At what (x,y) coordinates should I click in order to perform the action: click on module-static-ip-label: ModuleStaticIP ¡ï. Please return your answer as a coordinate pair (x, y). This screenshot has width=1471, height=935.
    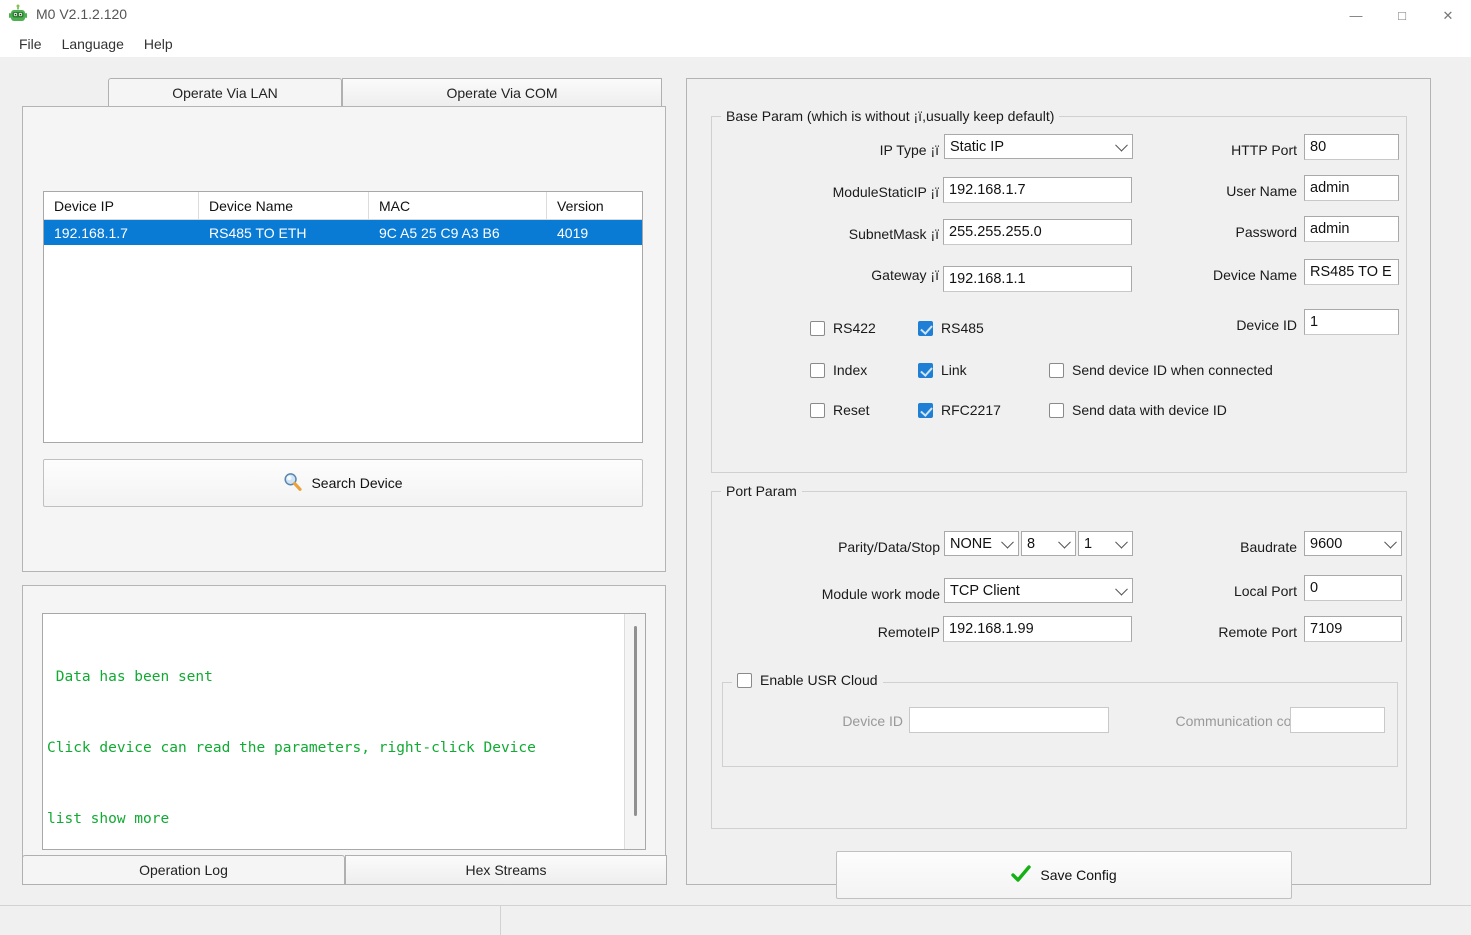
    Looking at the image, I should click on (885, 192).